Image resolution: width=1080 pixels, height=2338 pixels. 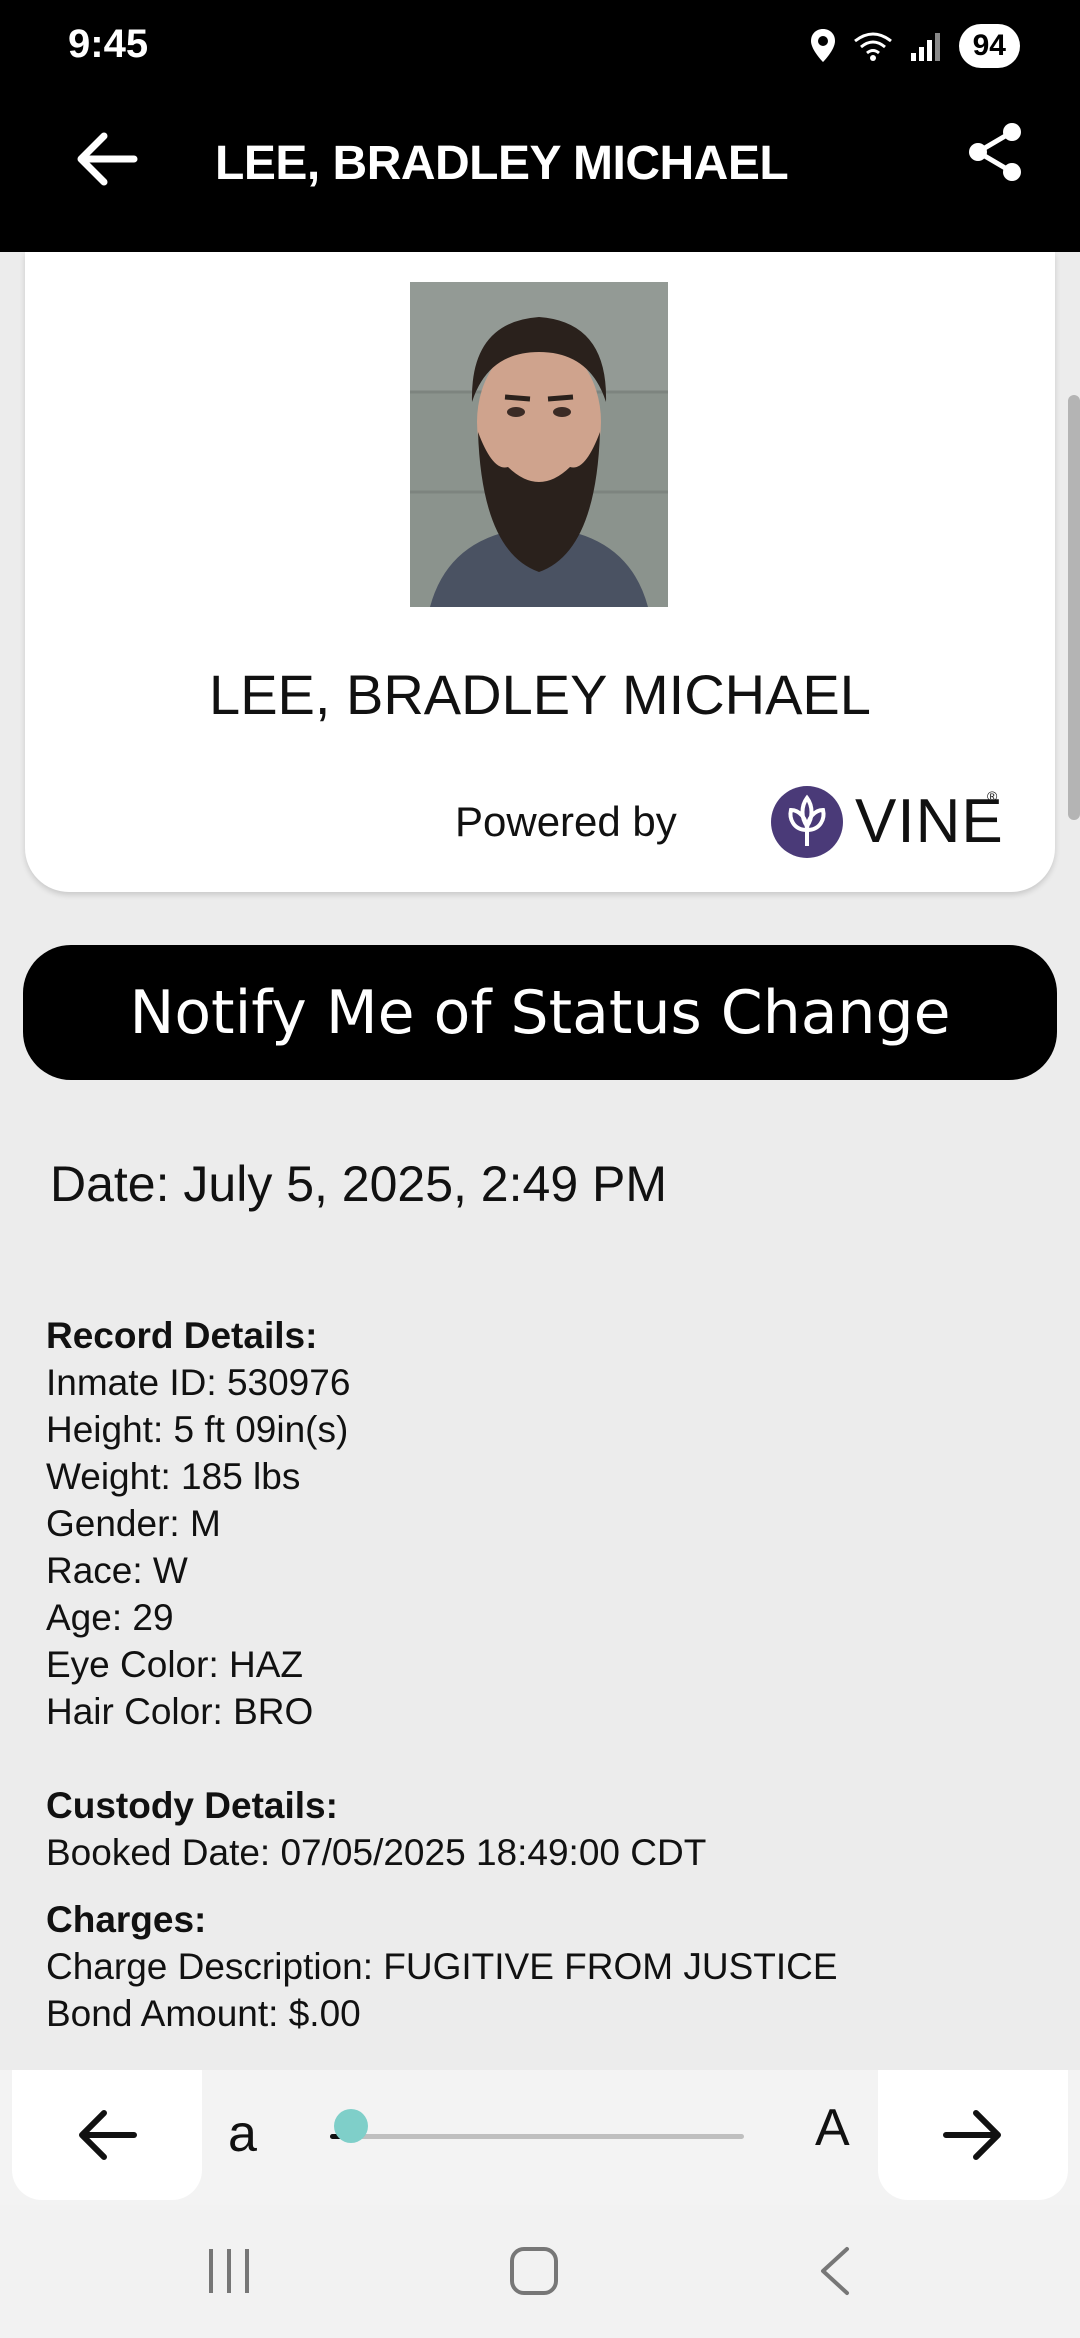 What do you see at coordinates (735, 822) in the screenshot?
I see `powered-by-row: Powered by VINE ®` at bounding box center [735, 822].